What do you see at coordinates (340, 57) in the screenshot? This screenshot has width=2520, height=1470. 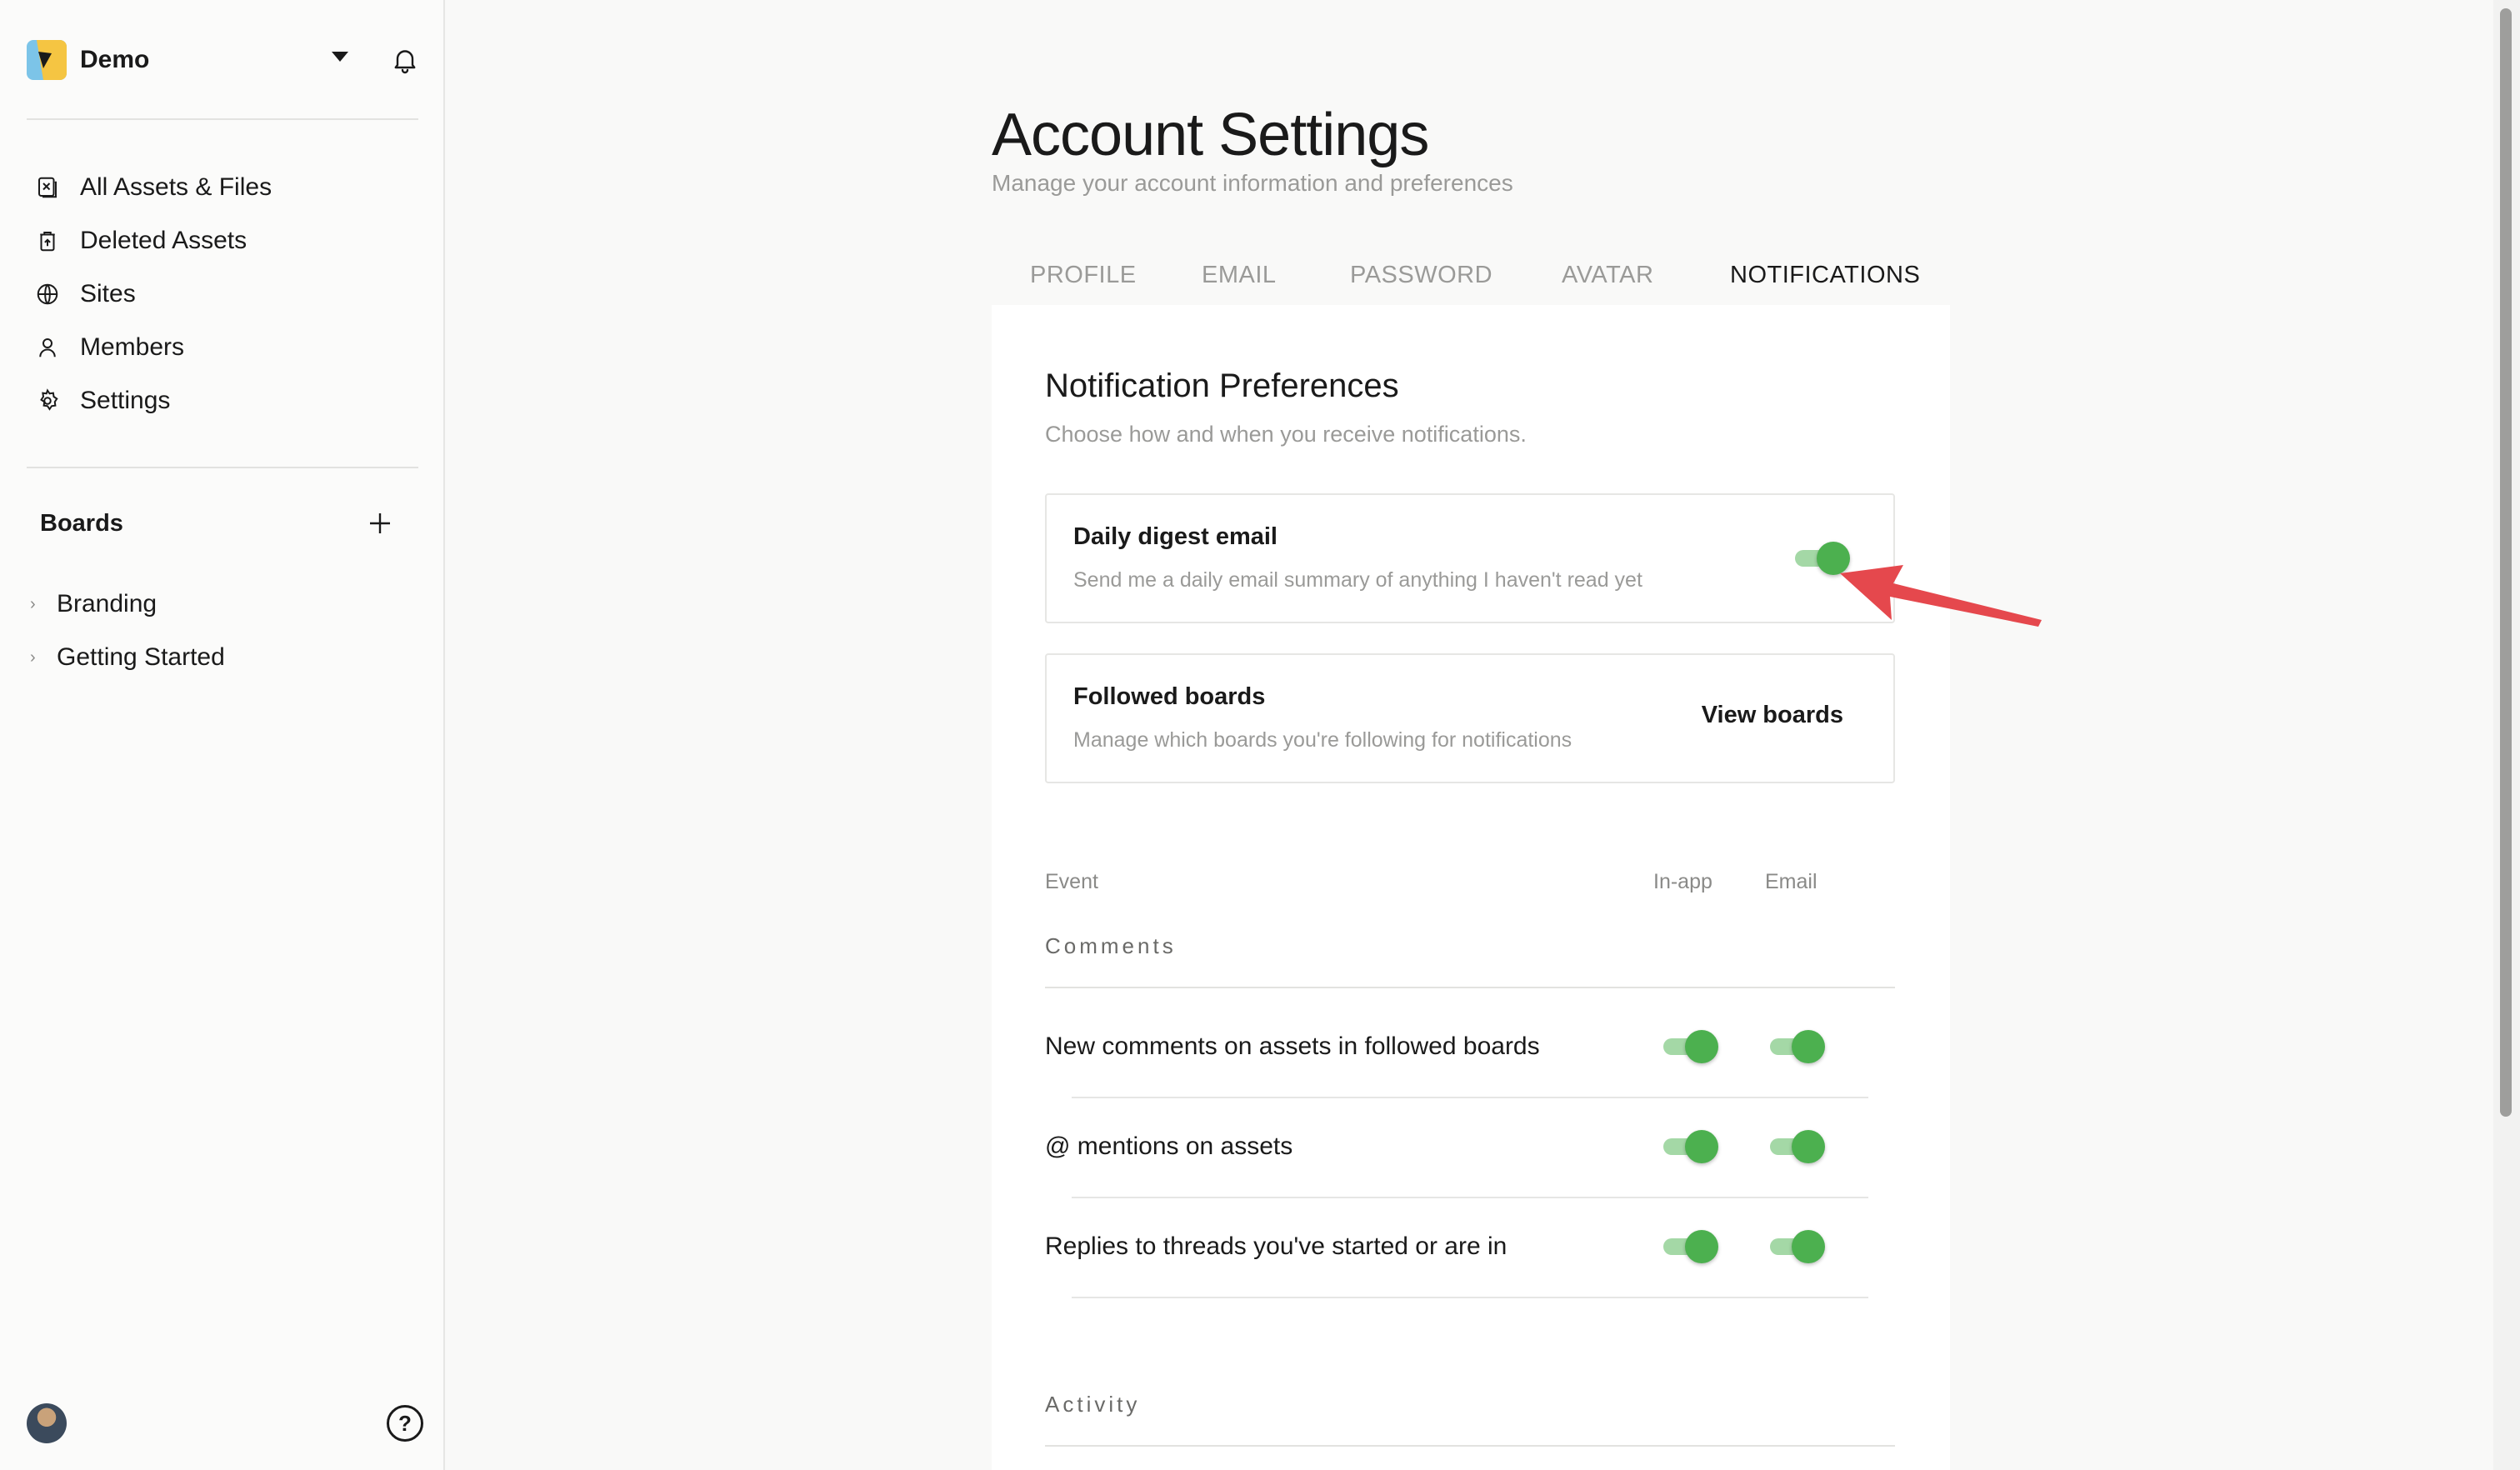 I see `workspace-dropdown-icon` at bounding box center [340, 57].